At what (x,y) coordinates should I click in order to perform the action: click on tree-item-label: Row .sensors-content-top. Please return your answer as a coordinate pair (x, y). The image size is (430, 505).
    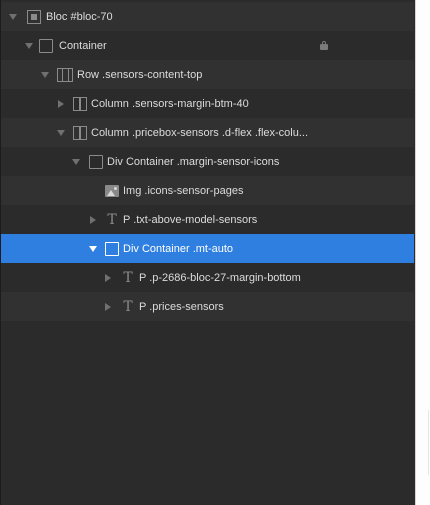
    Looking at the image, I should click on (140, 74).